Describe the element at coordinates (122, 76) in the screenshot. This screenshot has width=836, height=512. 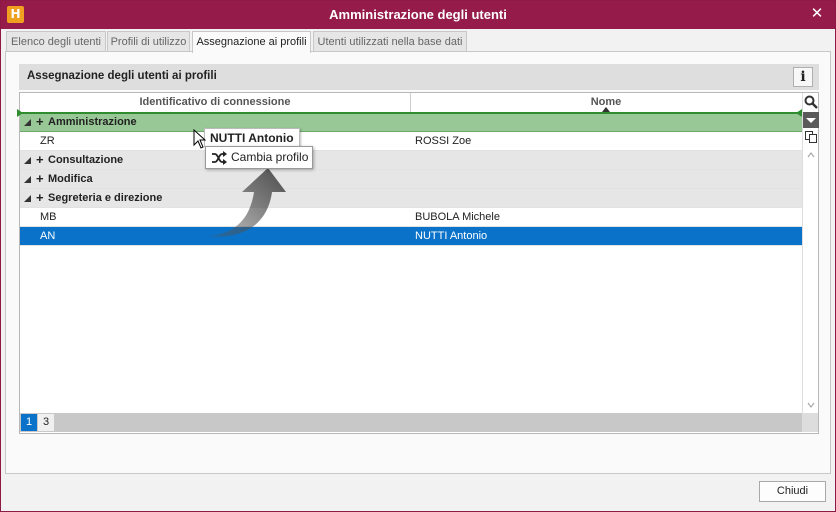
I see `section-title: Assegnazione degli utenti ai profili` at that location.